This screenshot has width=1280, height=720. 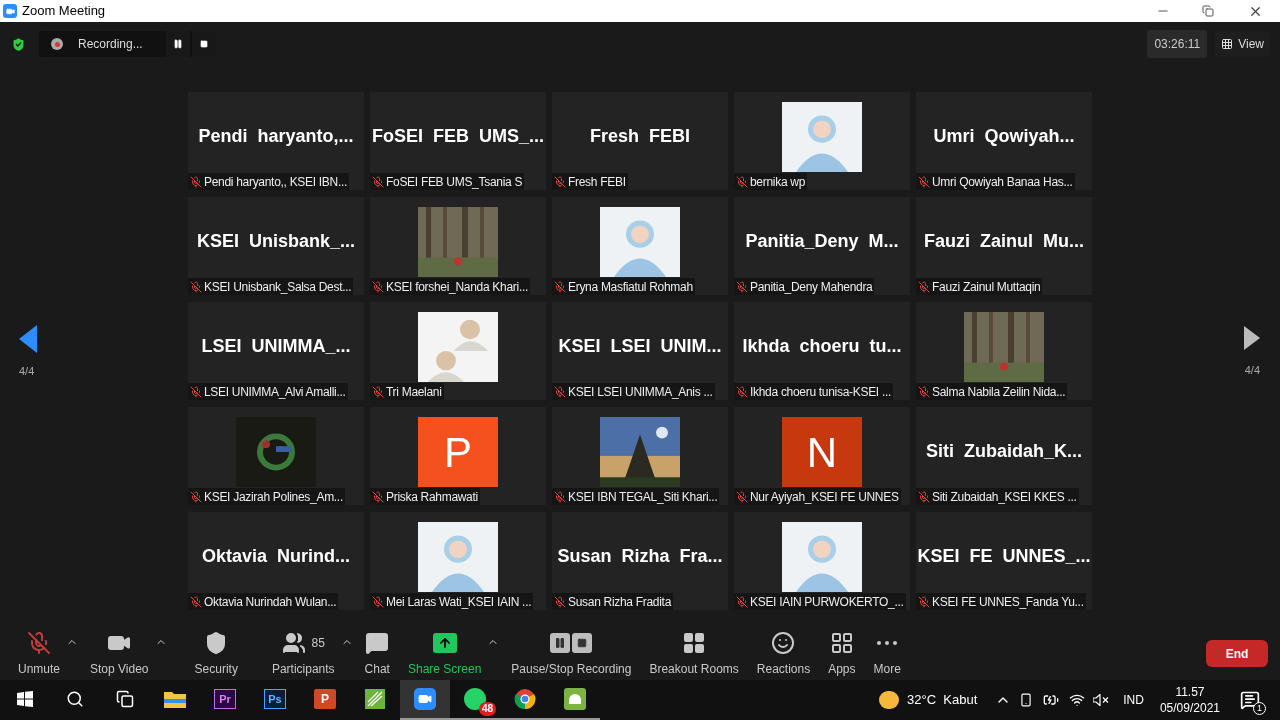 What do you see at coordinates (1250, 700) in the screenshot?
I see `notifications-icon` at bounding box center [1250, 700].